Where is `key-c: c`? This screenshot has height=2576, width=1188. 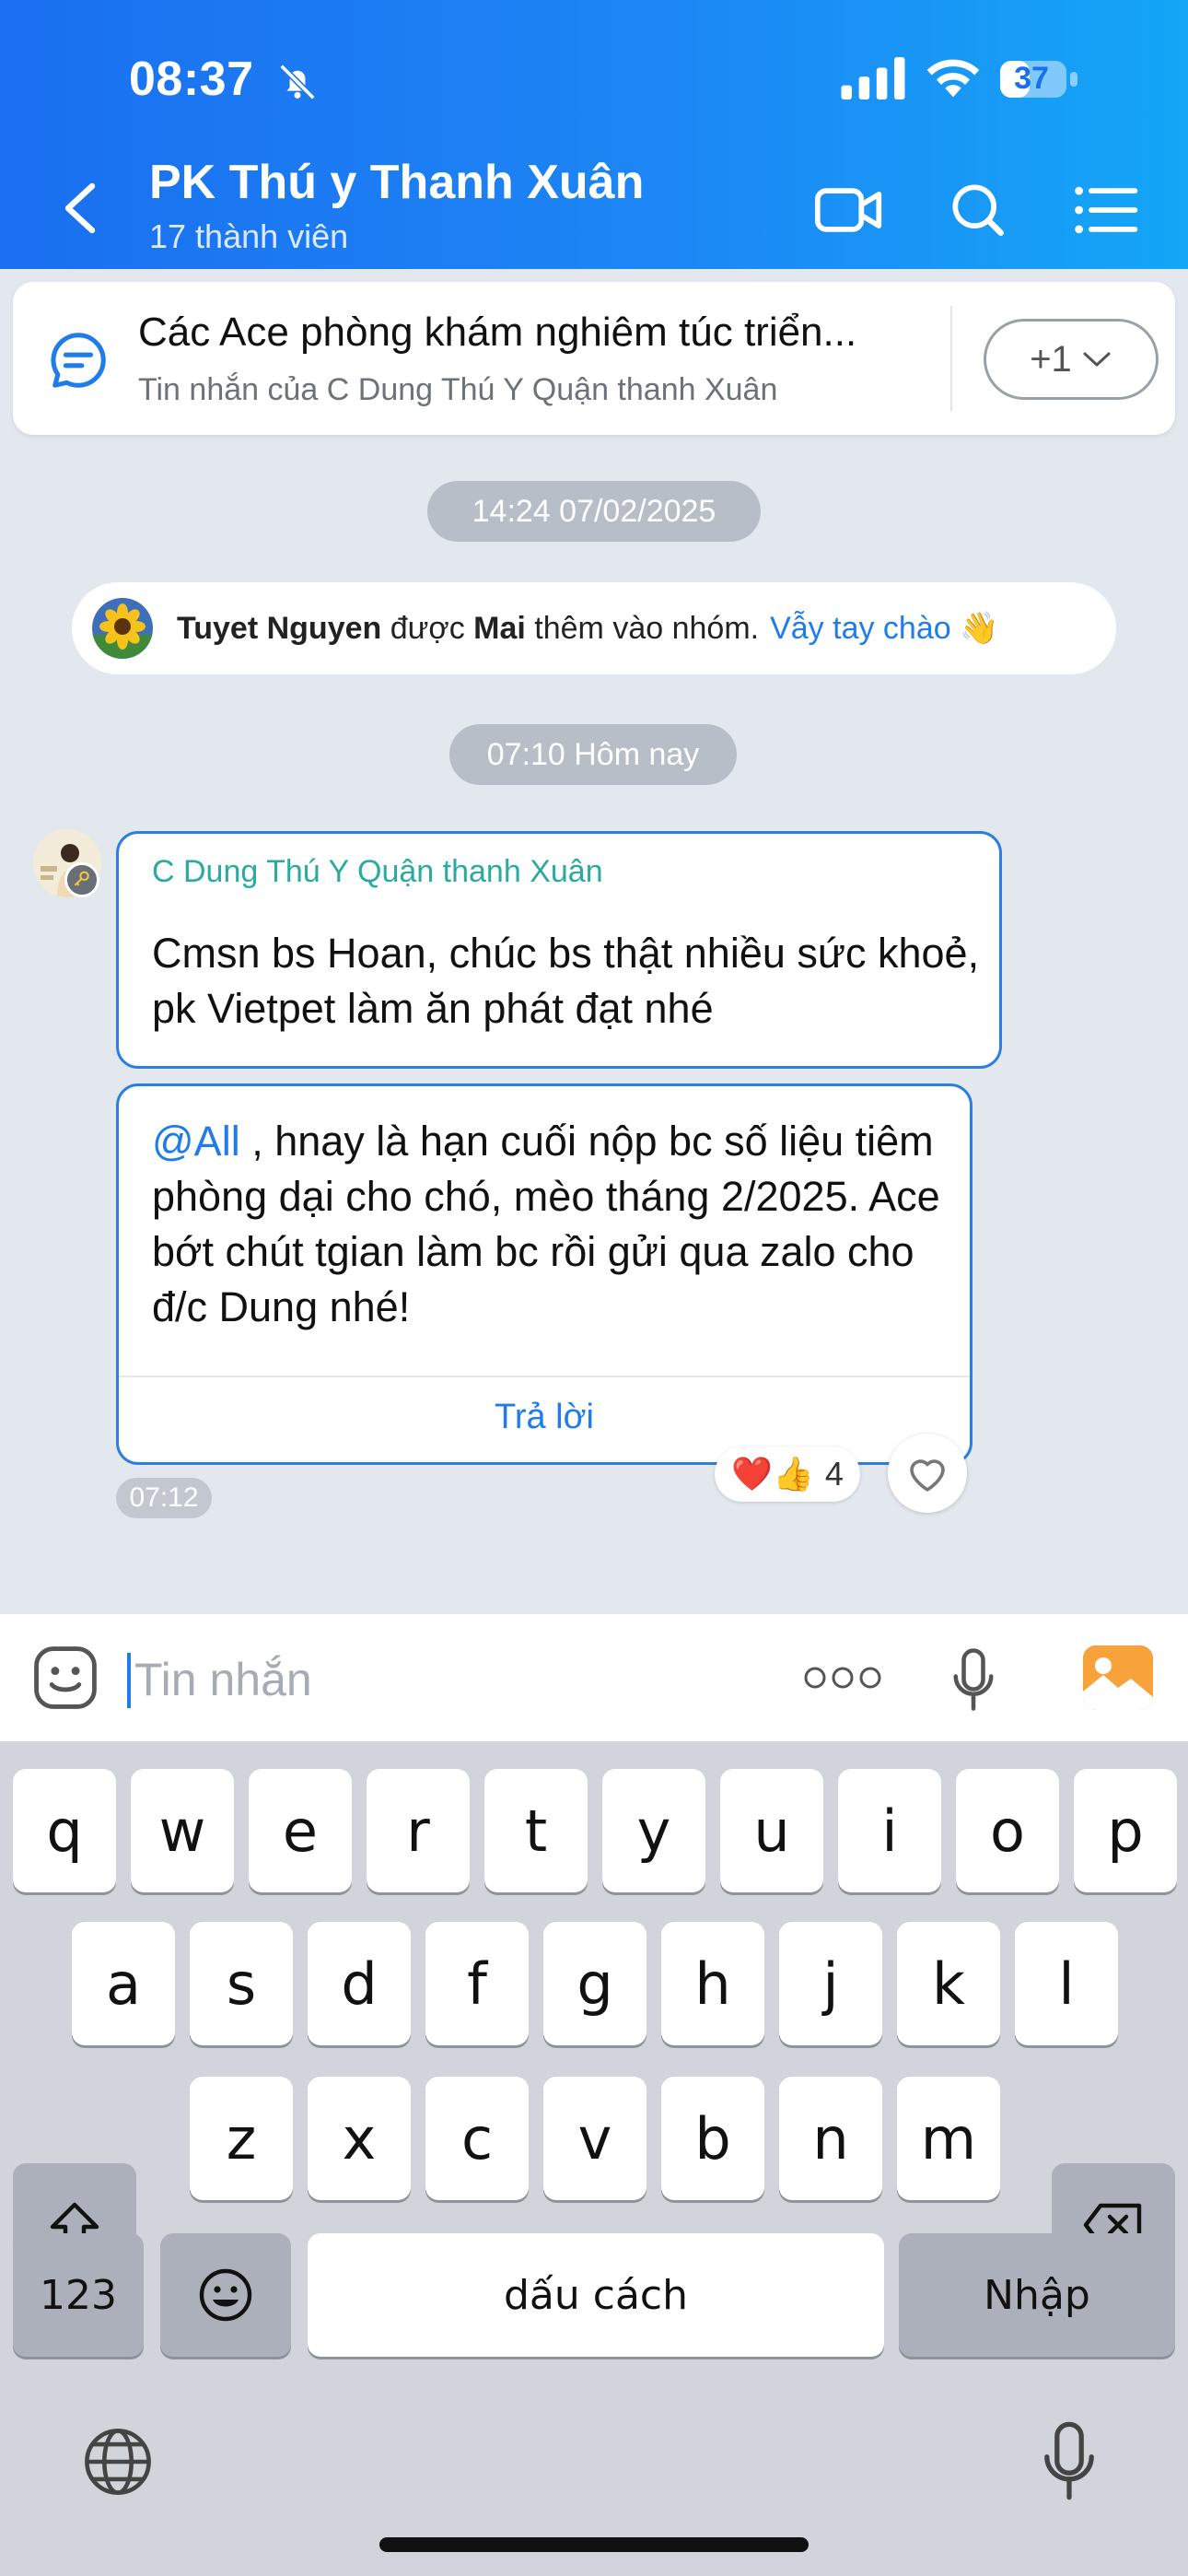 key-c: c is located at coordinates (477, 2138).